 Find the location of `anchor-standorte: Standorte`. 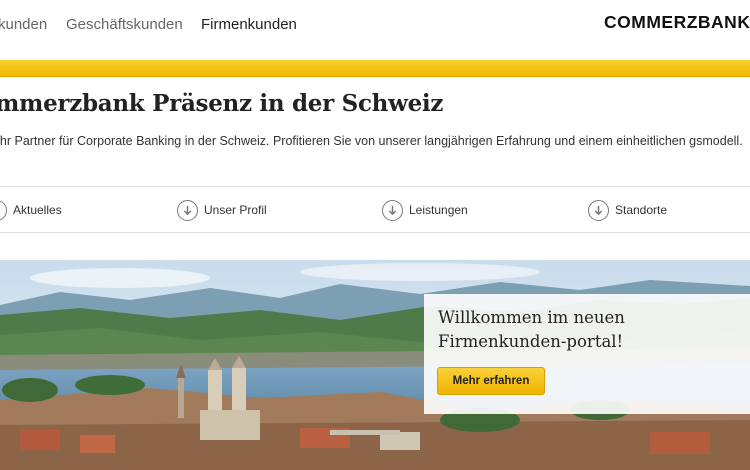

anchor-standorte: Standorte is located at coordinates (627, 210).